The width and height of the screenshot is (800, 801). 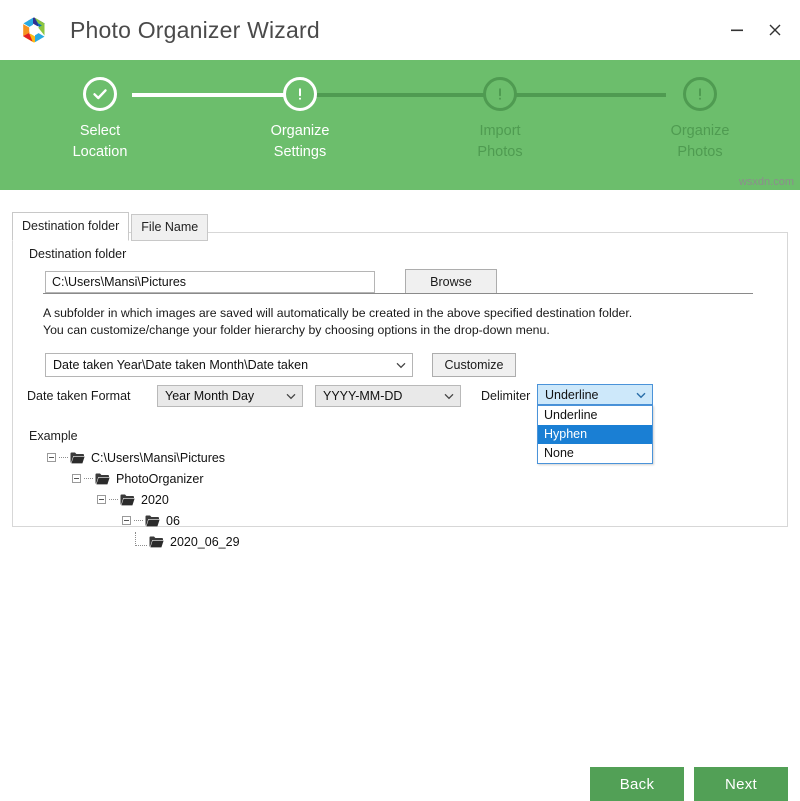 I want to click on date-order-select: Year Month Day, so click(x=230, y=396).